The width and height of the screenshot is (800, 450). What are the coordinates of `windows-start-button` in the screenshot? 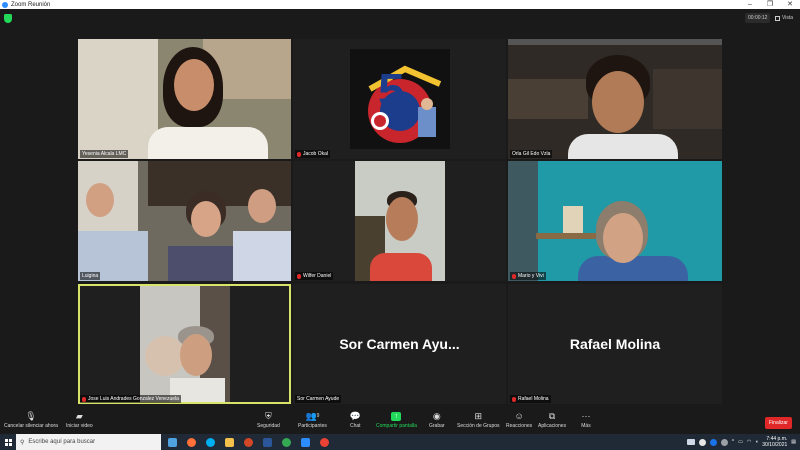 It's located at (8, 442).